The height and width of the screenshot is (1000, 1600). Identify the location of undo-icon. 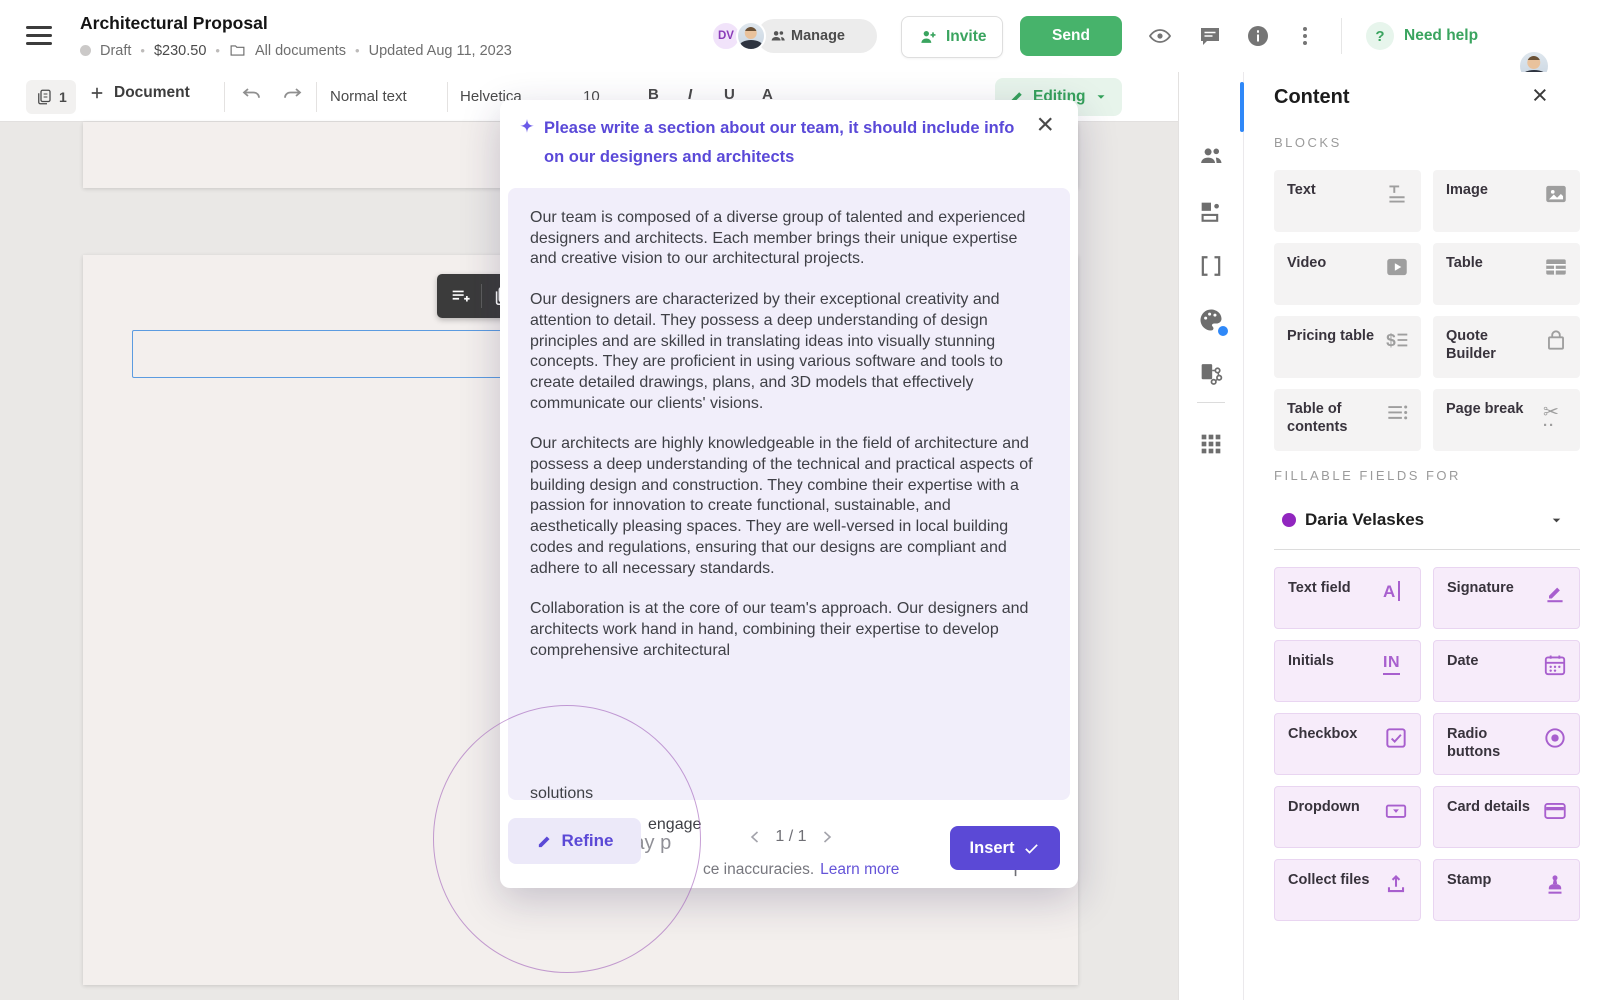
(252, 96).